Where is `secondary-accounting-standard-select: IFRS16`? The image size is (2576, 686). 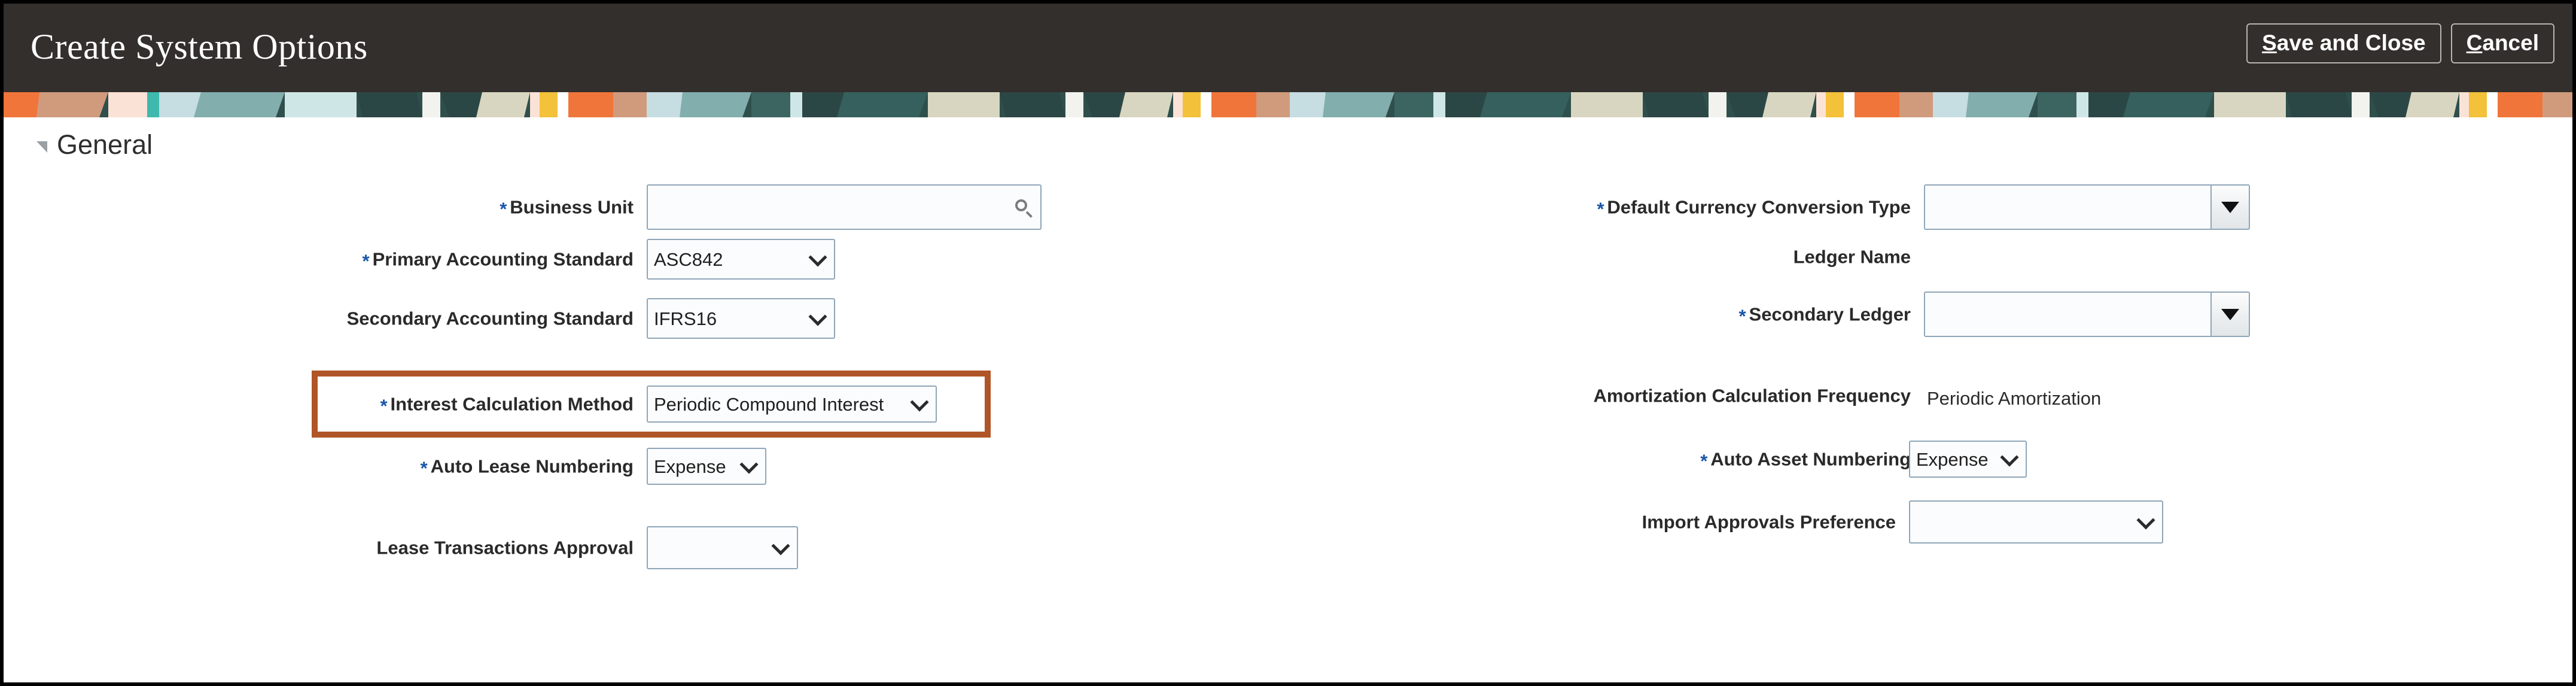
secondary-accounting-standard-select: IFRS16 is located at coordinates (741, 318).